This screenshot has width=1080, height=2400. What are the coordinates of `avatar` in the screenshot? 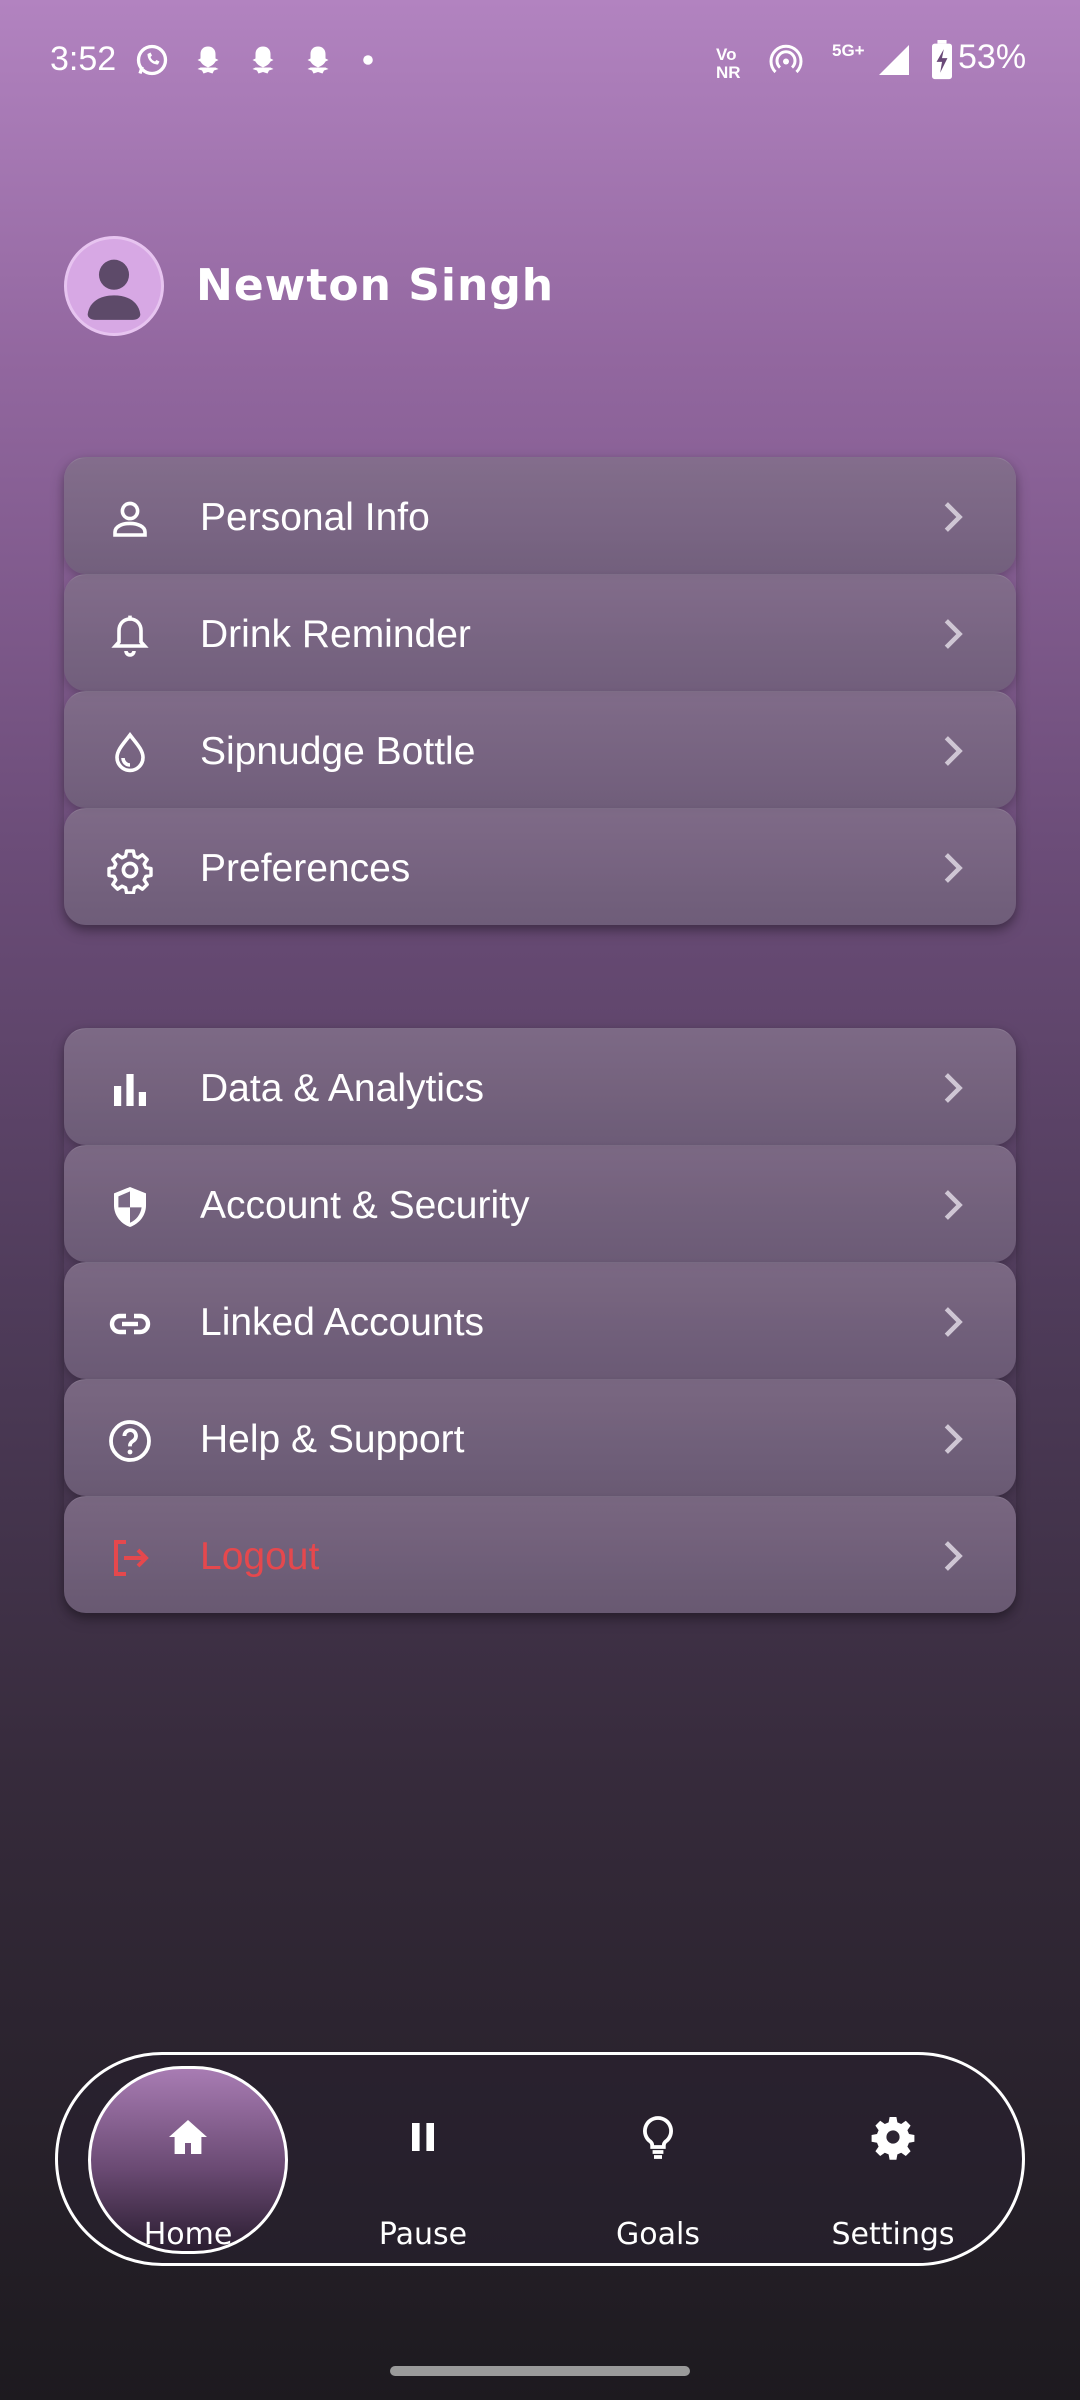 It's located at (114, 286).